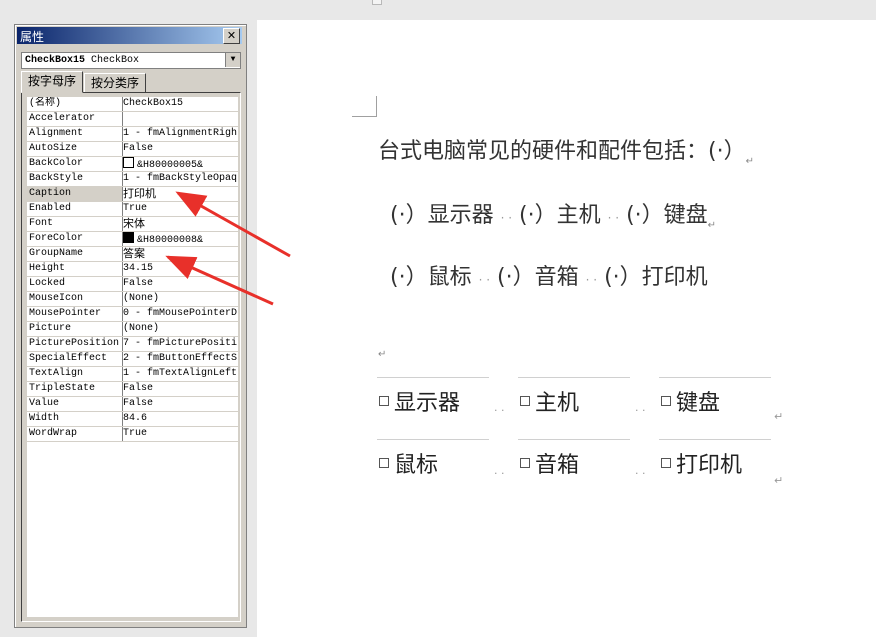 Image resolution: width=876 pixels, height=637 pixels. I want to click on arrow-to-caption, so click(233, 224).